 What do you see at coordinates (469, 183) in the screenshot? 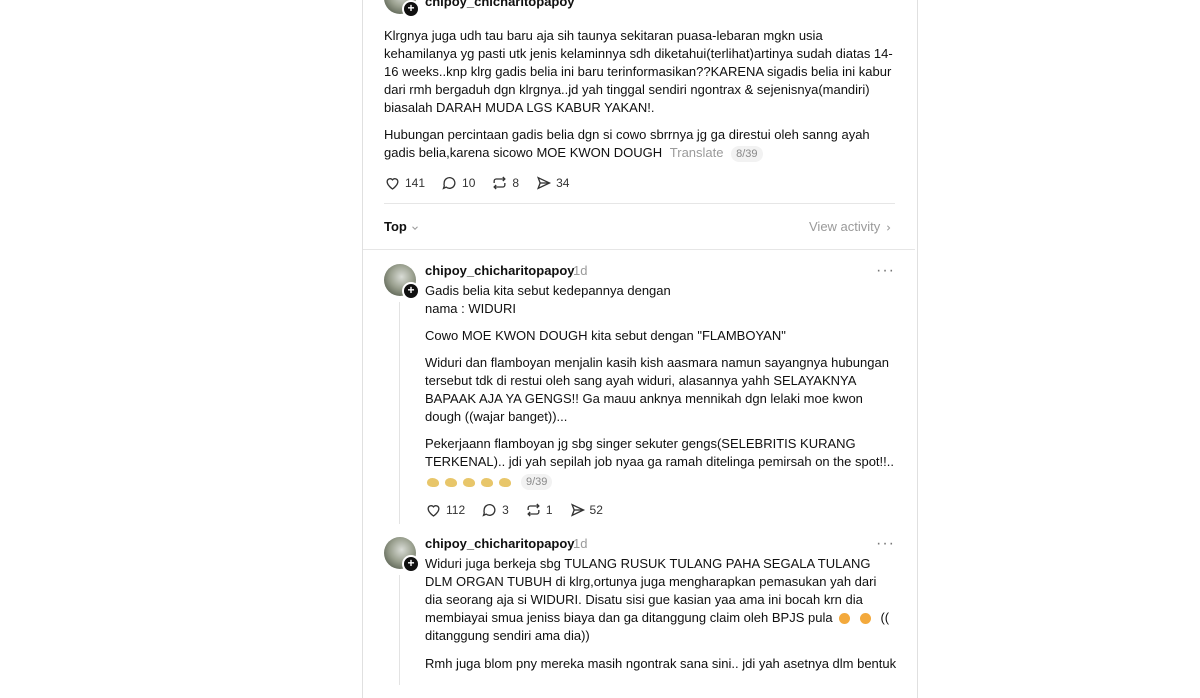
I see `reply-count: 10` at bounding box center [469, 183].